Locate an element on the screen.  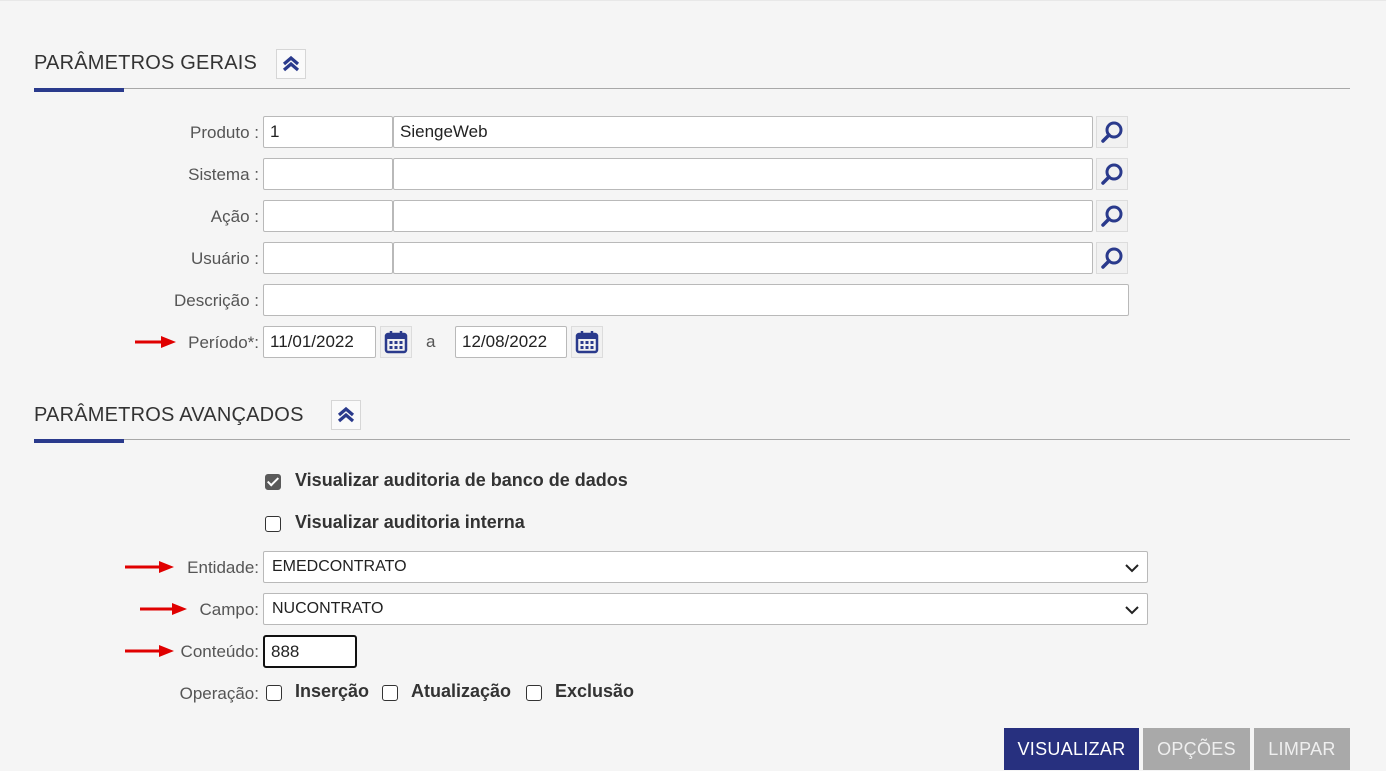
section-divider-general is located at coordinates (692, 88).